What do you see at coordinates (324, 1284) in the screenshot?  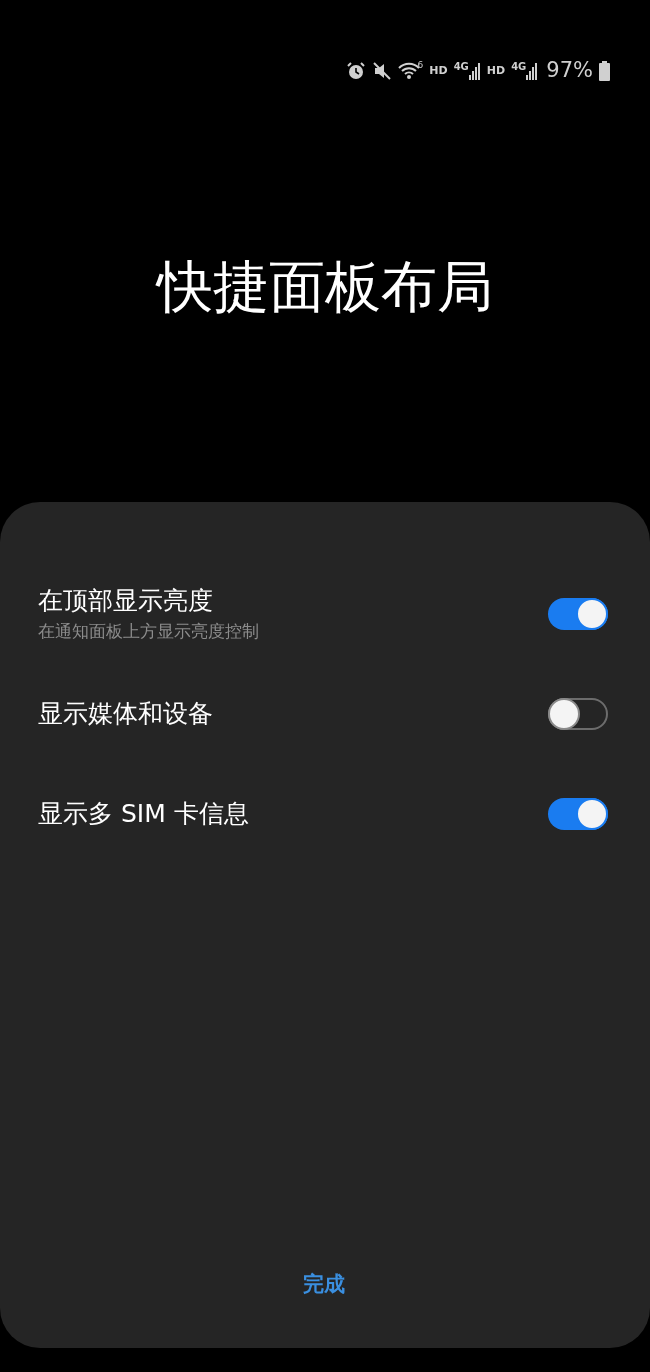 I see `done-button: 完成` at bounding box center [324, 1284].